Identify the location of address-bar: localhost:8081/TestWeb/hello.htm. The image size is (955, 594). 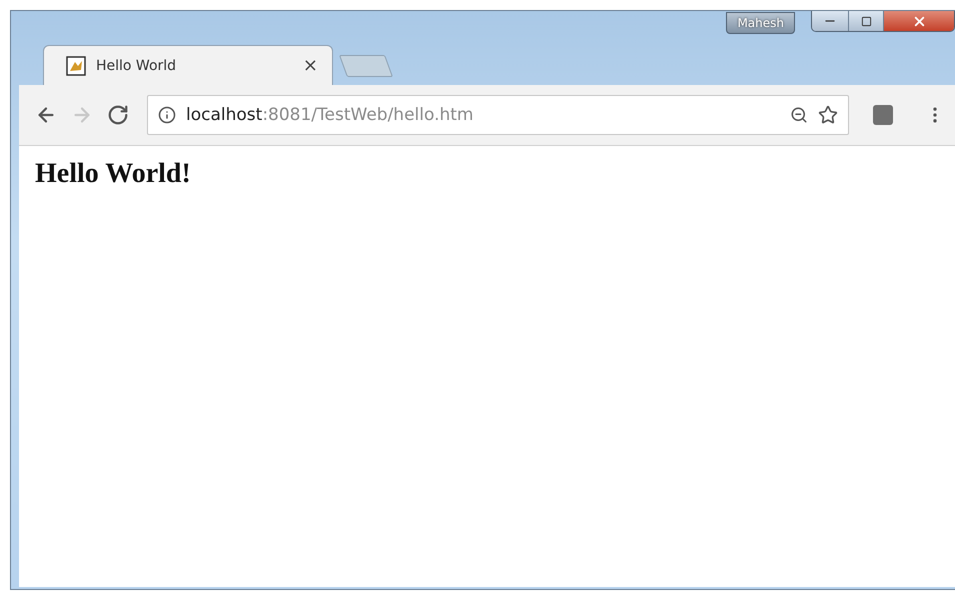
(498, 115).